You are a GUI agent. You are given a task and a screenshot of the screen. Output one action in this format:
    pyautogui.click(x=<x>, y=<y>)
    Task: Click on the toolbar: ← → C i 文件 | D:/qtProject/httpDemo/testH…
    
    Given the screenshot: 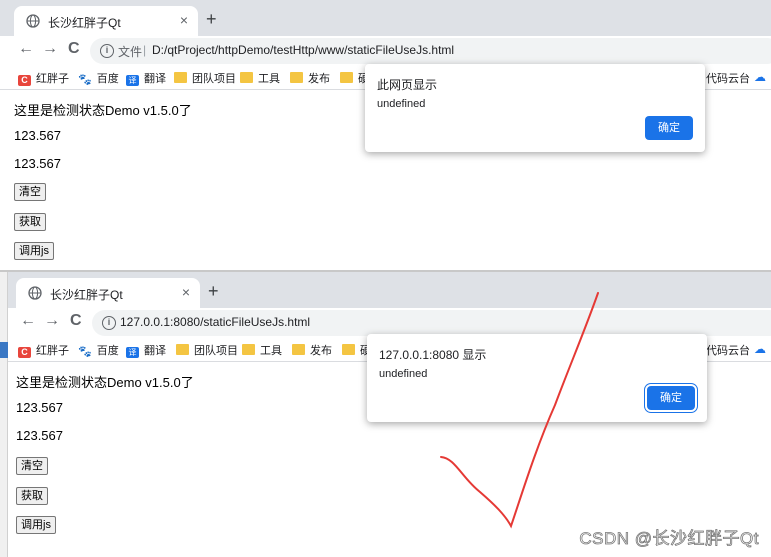 What is the action you would take?
    pyautogui.click(x=385, y=51)
    